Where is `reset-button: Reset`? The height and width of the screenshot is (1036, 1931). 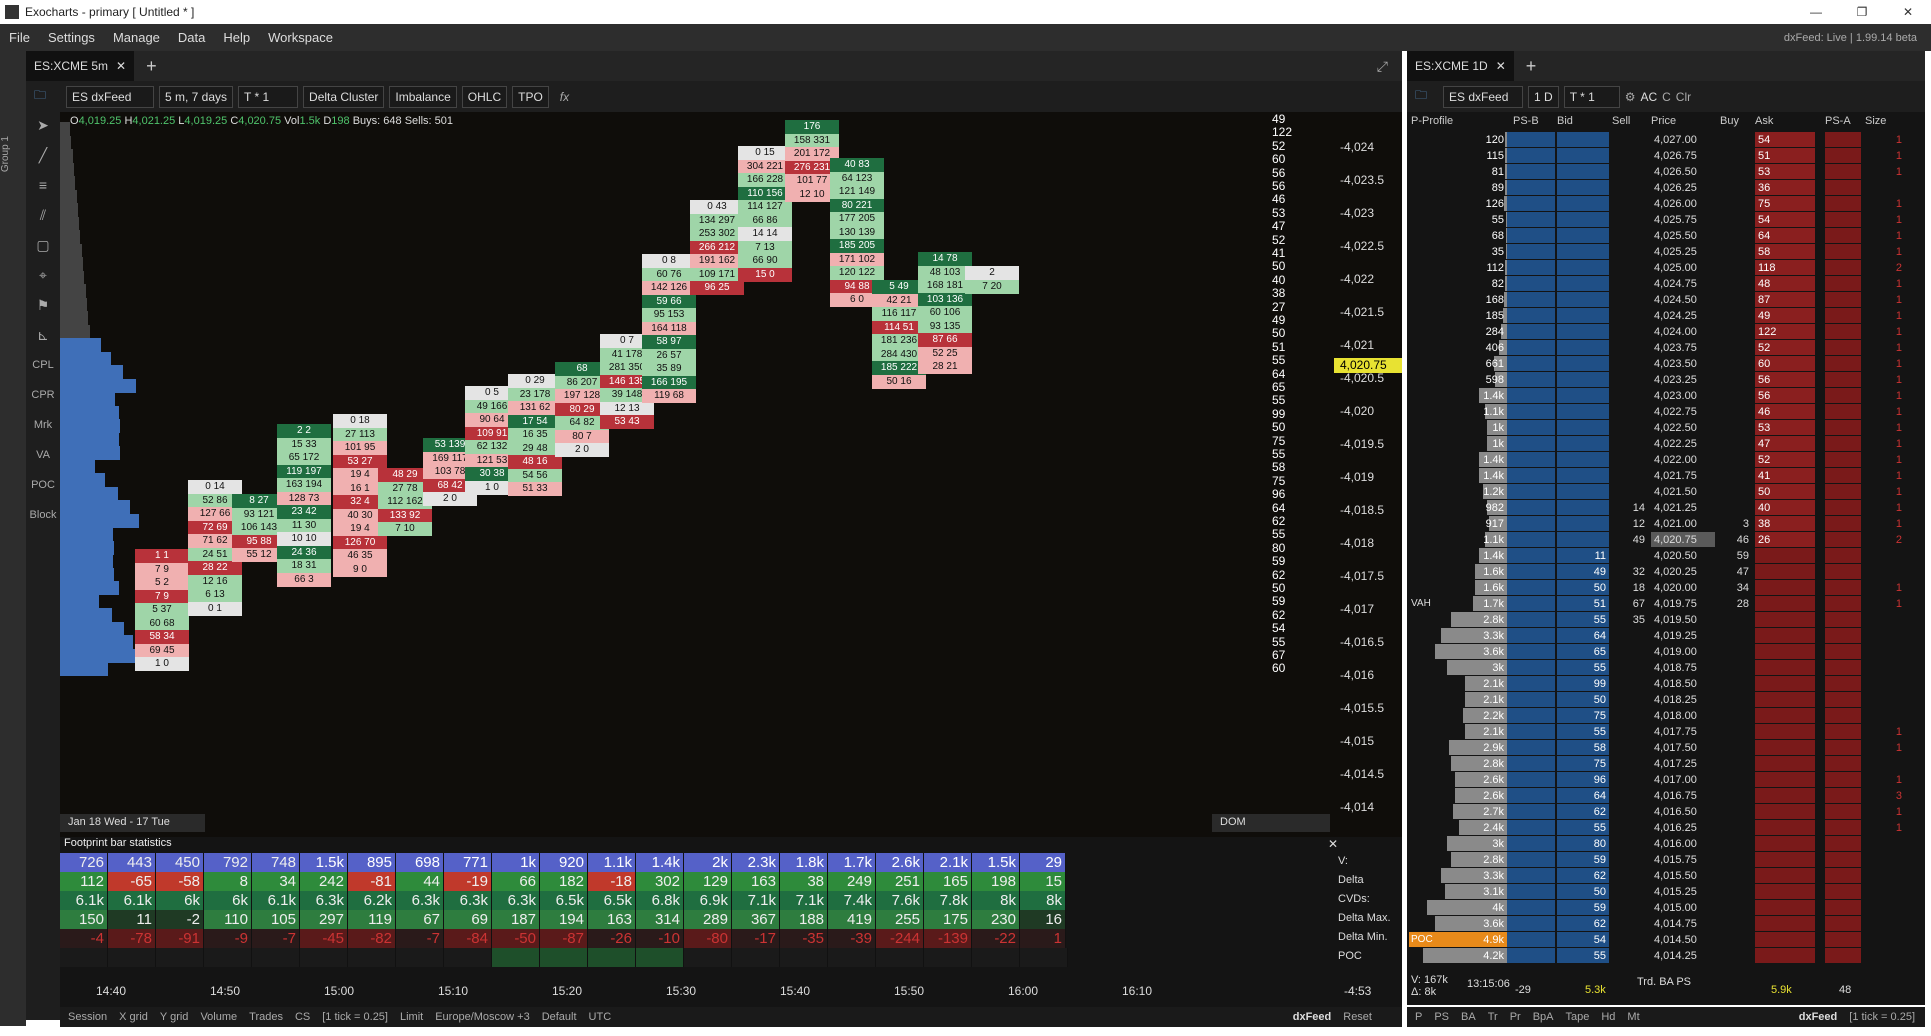
reset-button: Reset is located at coordinates (1357, 1017).